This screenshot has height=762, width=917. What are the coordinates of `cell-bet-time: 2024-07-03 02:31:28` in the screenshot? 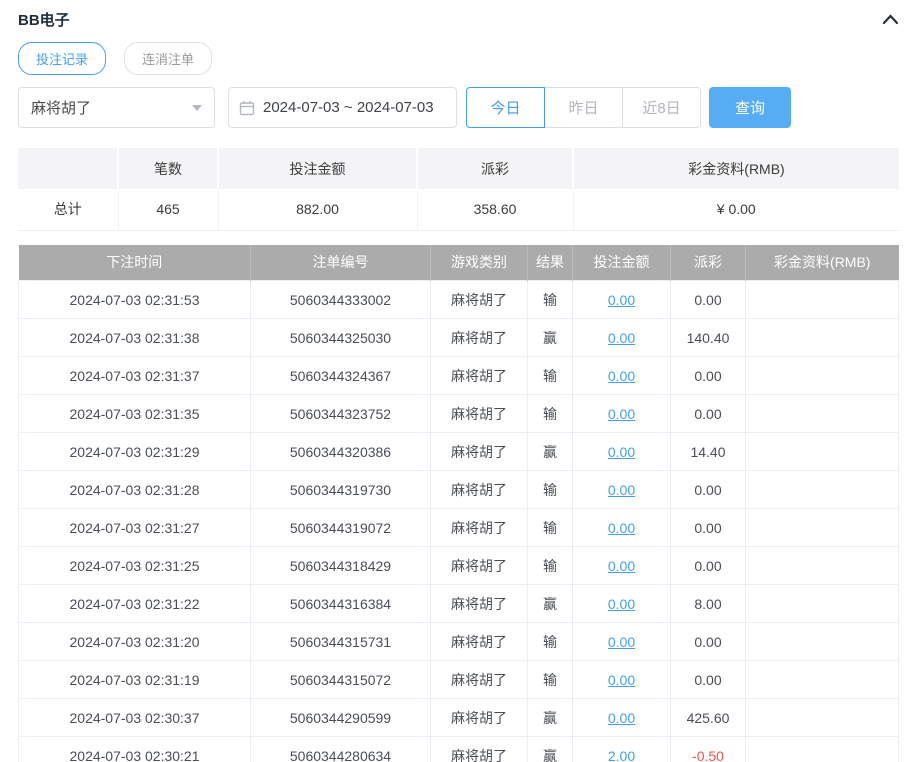 It's located at (134, 489).